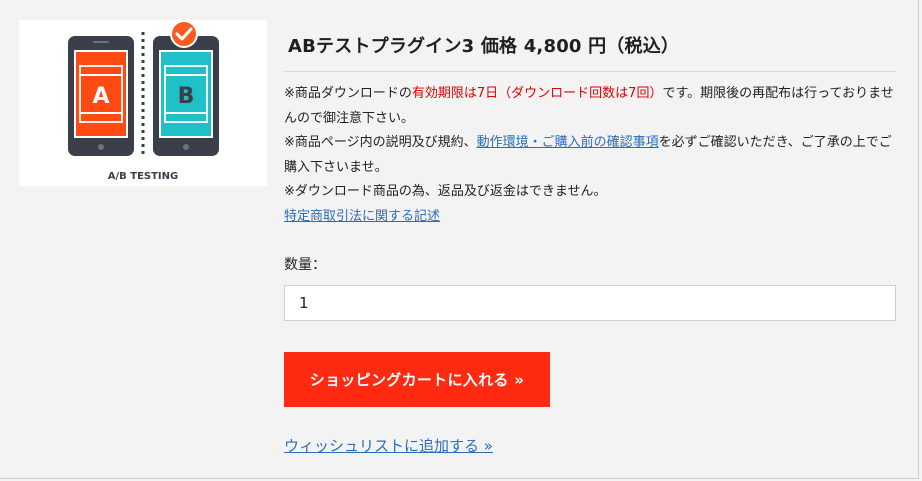  What do you see at coordinates (305, 265) in the screenshot?
I see `quantity-label: 数量：` at bounding box center [305, 265].